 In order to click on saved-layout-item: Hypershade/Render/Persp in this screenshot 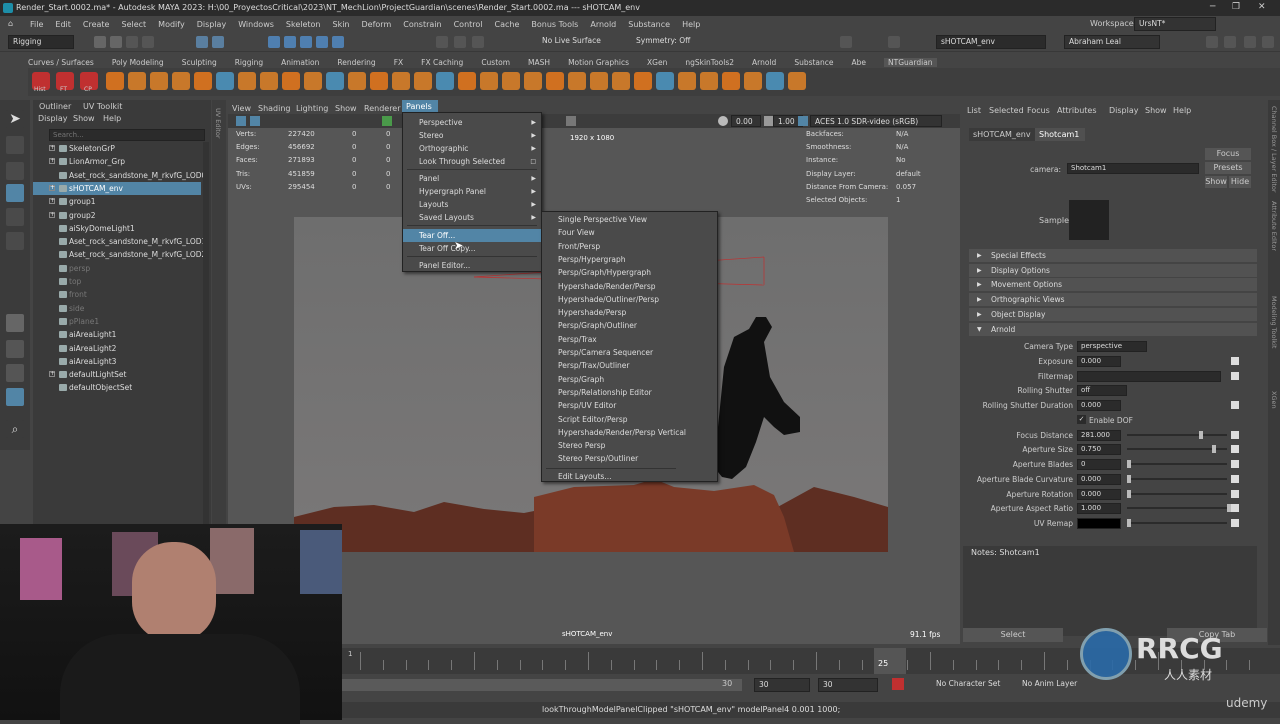, I will do `click(629, 286)`.